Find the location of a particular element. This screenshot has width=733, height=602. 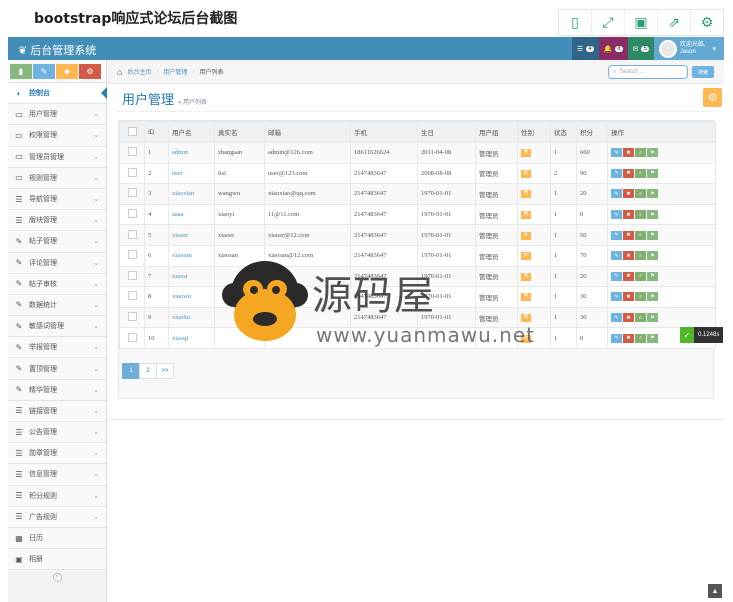

sidebar-item: ▦ 日历 is located at coordinates (57, 538).